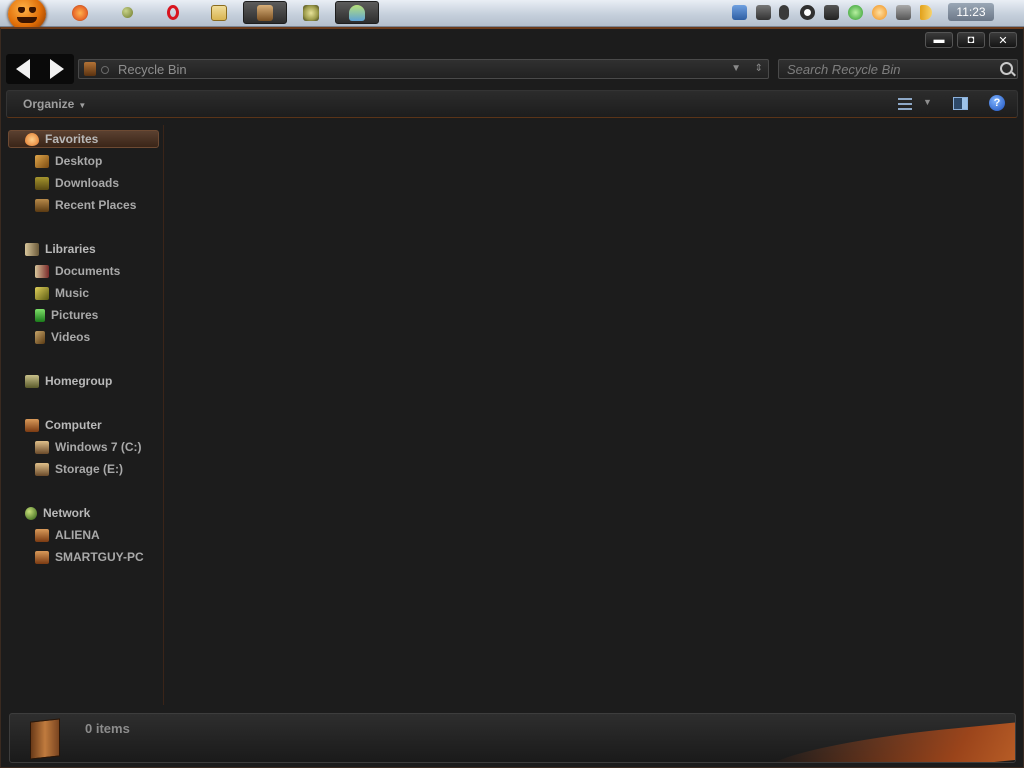  I want to click on taskbar-button-explorer, so click(265, 12).